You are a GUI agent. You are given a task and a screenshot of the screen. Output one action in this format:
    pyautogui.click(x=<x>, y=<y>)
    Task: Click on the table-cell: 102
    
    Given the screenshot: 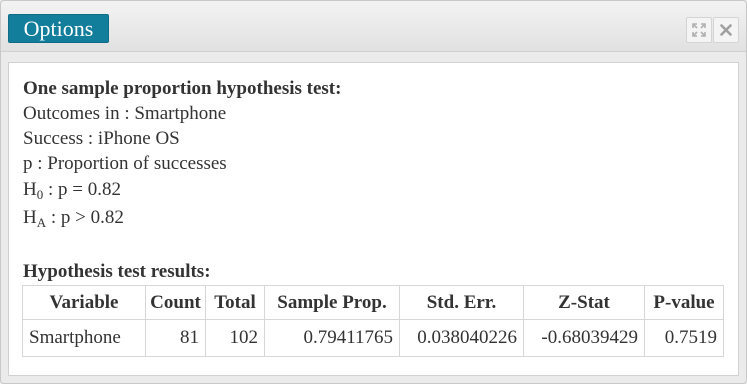 What is the action you would take?
    pyautogui.click(x=235, y=338)
    